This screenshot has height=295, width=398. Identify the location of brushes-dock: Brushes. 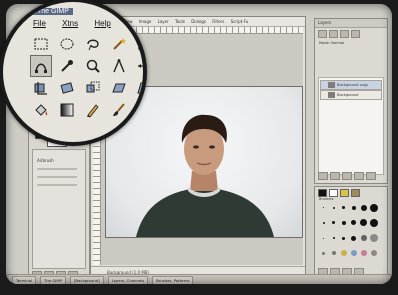
(351, 233).